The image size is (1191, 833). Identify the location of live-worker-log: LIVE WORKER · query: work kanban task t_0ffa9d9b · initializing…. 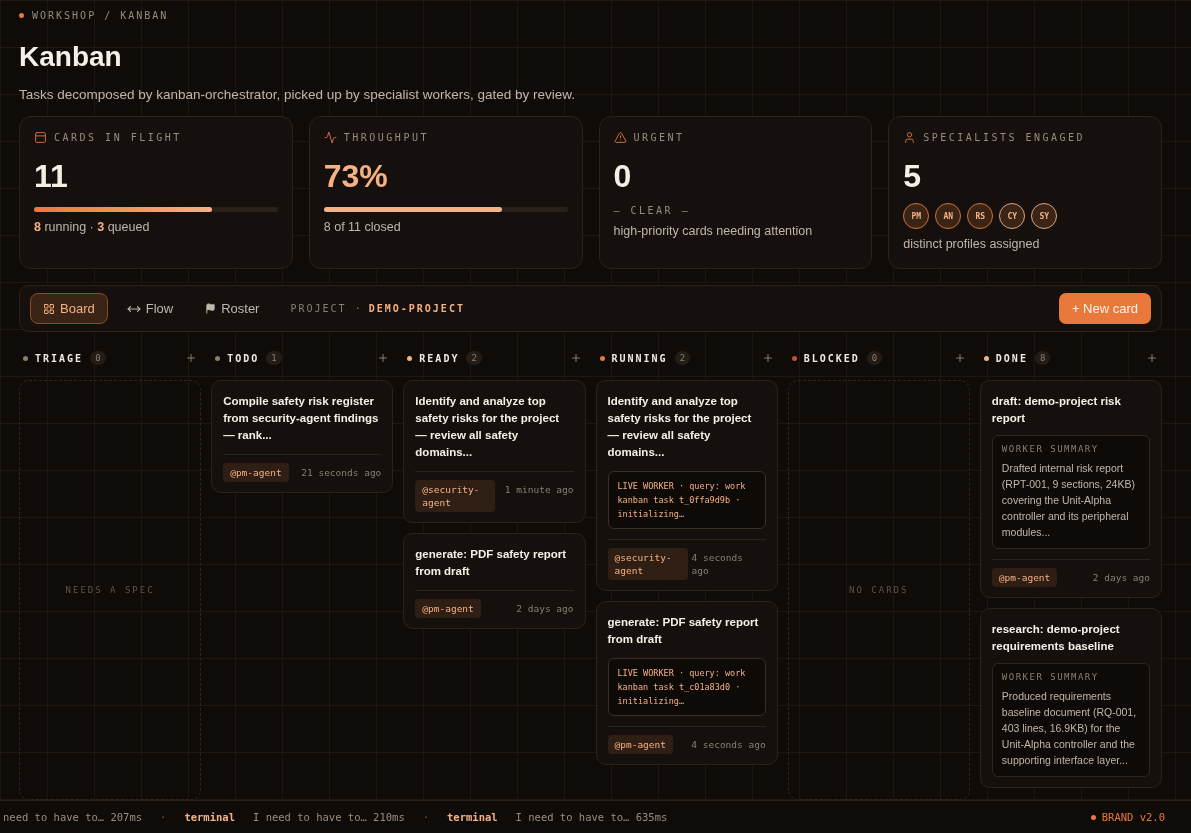
(686, 500).